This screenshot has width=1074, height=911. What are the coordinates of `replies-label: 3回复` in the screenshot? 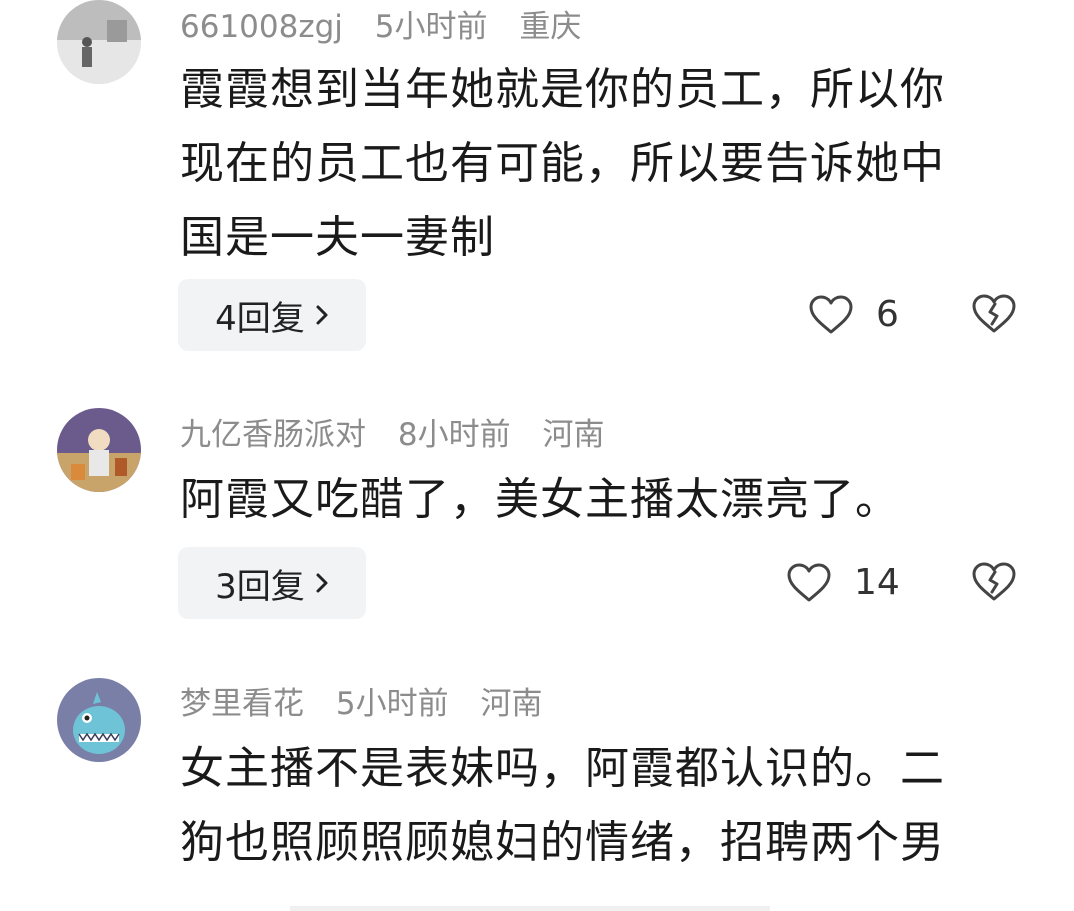 It's located at (260, 586).